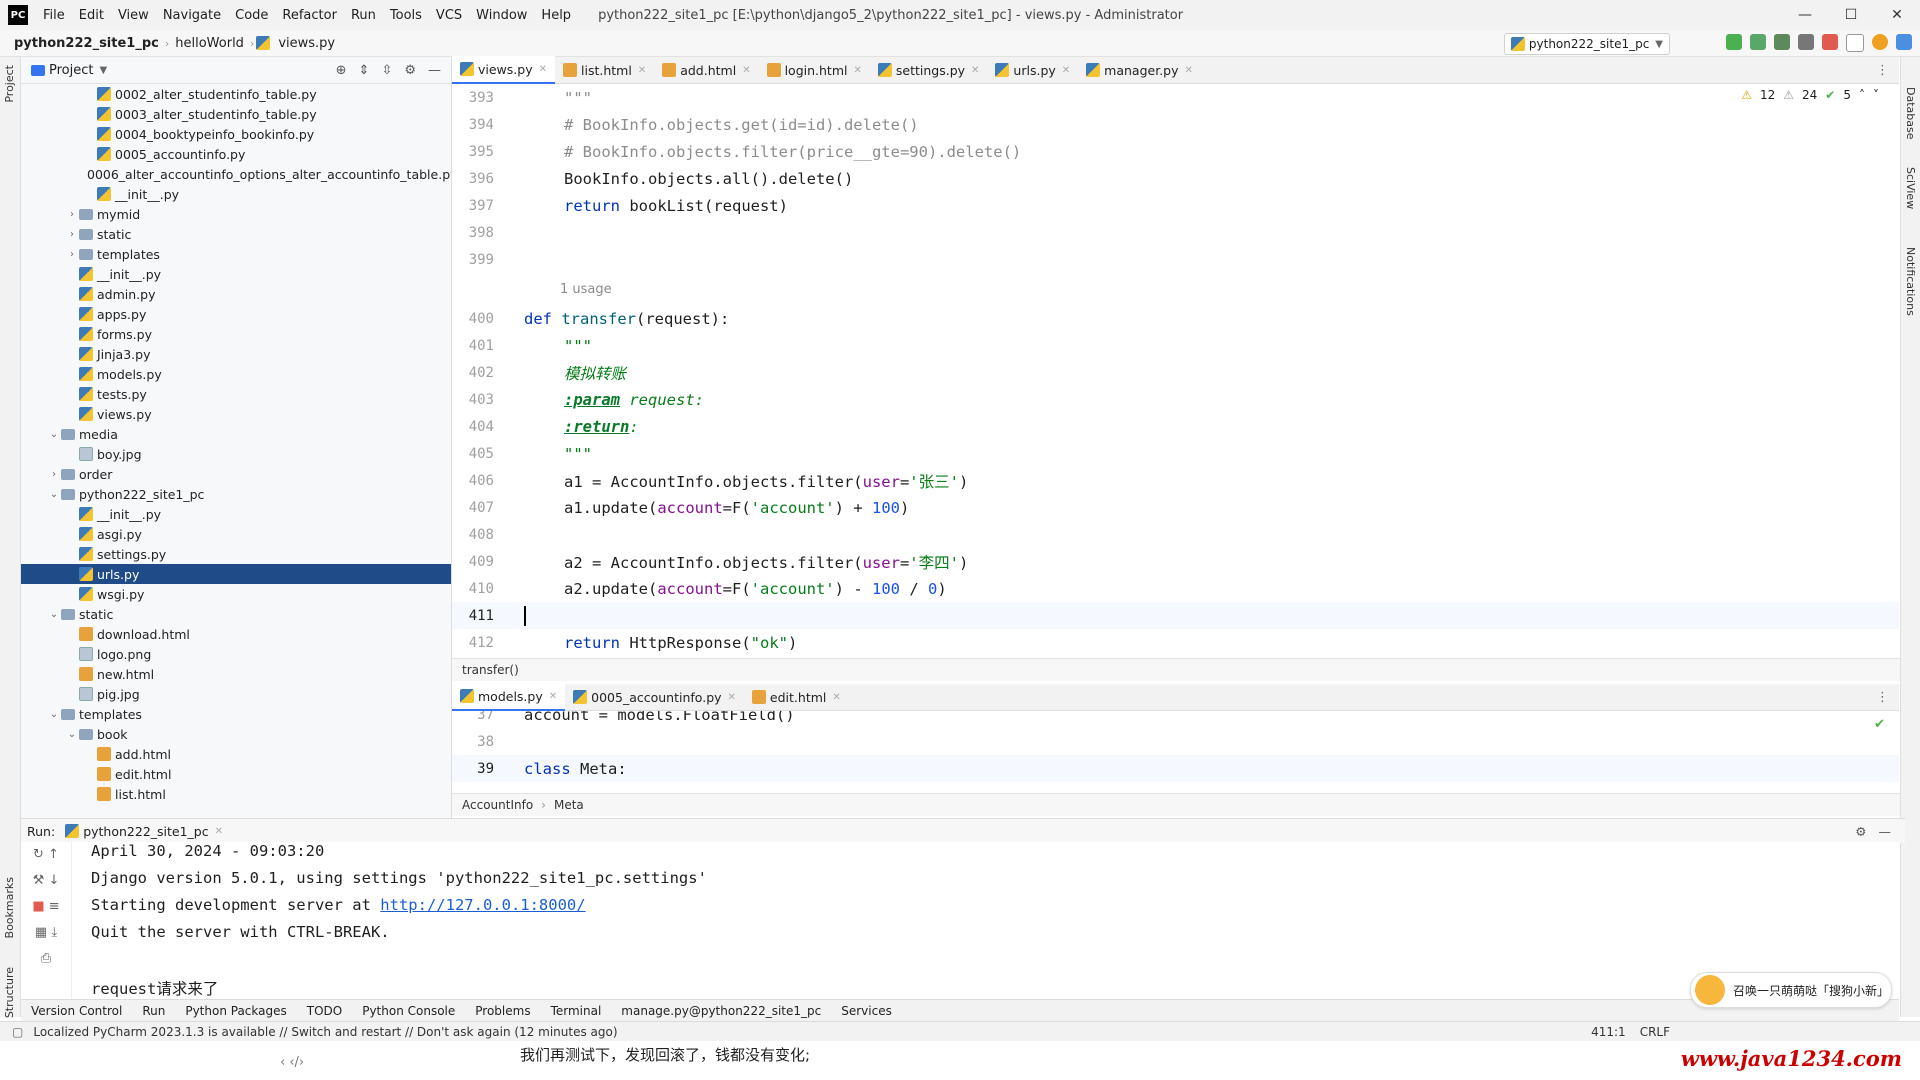 Image resolution: width=1920 pixels, height=1080 pixels. Describe the element at coordinates (1791, 990) in the screenshot. I see `ime-notification: 召唤一只萌萌哒「搜狗小新」` at that location.